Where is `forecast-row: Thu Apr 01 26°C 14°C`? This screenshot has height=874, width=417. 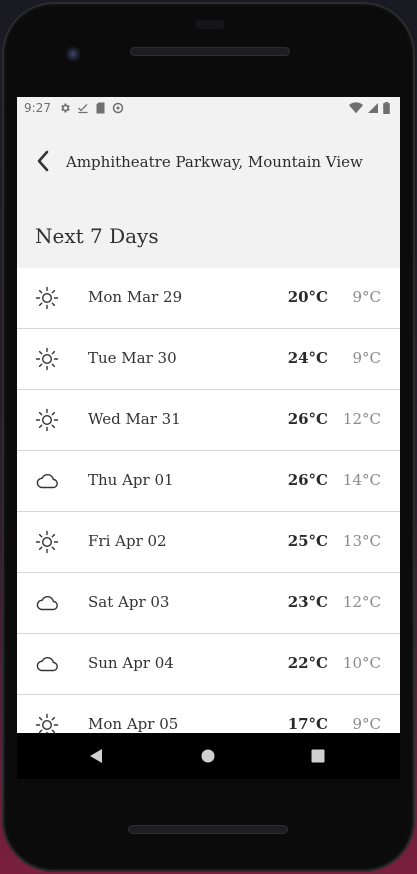 forecast-row: Thu Apr 01 26°C 14°C is located at coordinates (208, 481).